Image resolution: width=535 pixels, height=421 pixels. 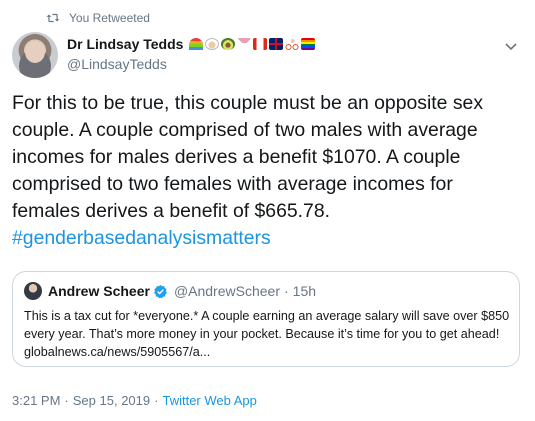 I want to click on tweet-date: Sep 15, 2019, so click(x=111, y=400).